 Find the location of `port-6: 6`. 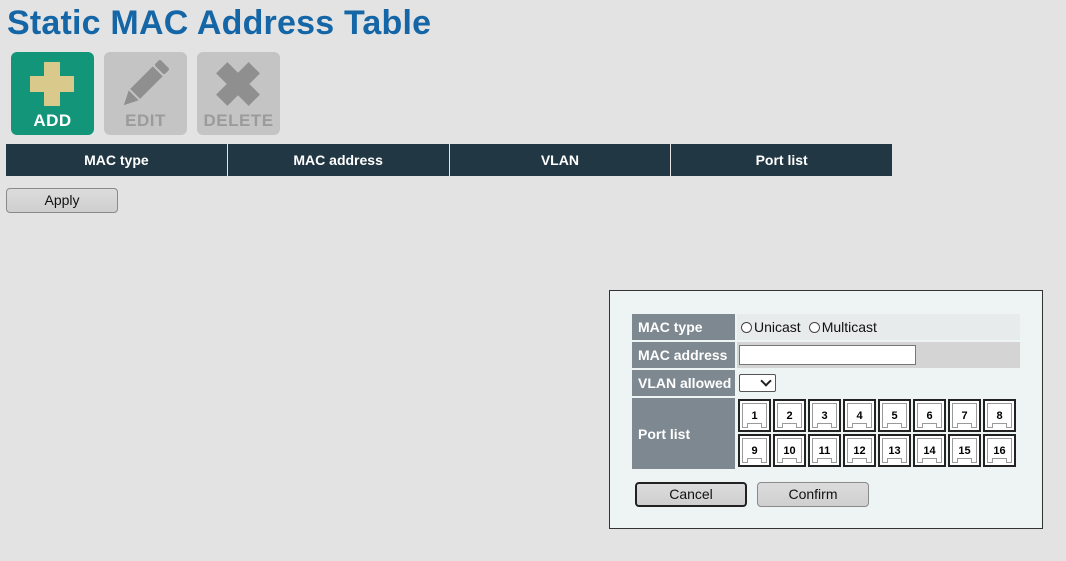

port-6: 6 is located at coordinates (929, 415).